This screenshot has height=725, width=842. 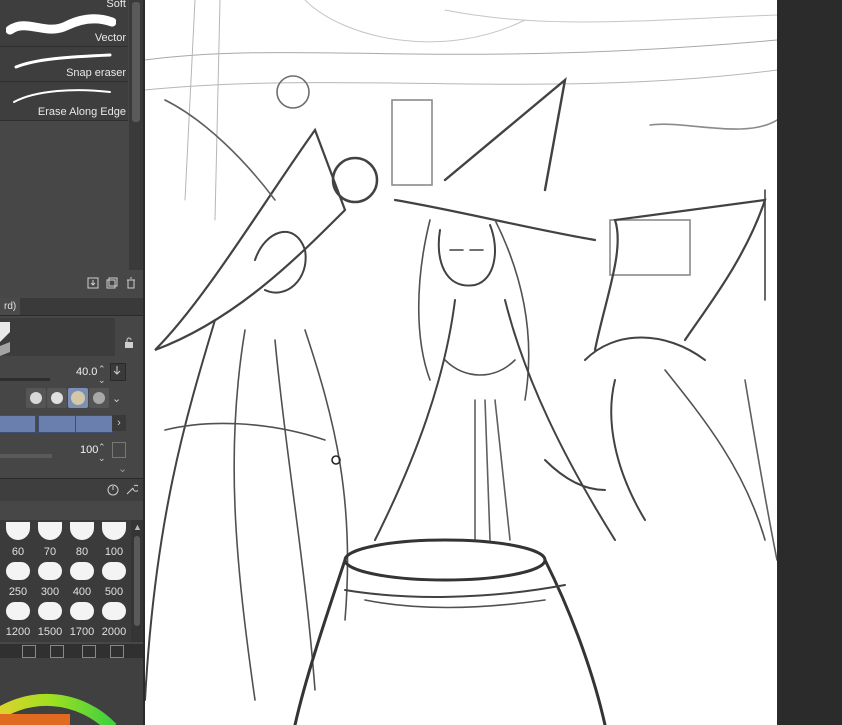 What do you see at coordinates (119, 450) in the screenshot?
I see `opacity-settings-icon` at bounding box center [119, 450].